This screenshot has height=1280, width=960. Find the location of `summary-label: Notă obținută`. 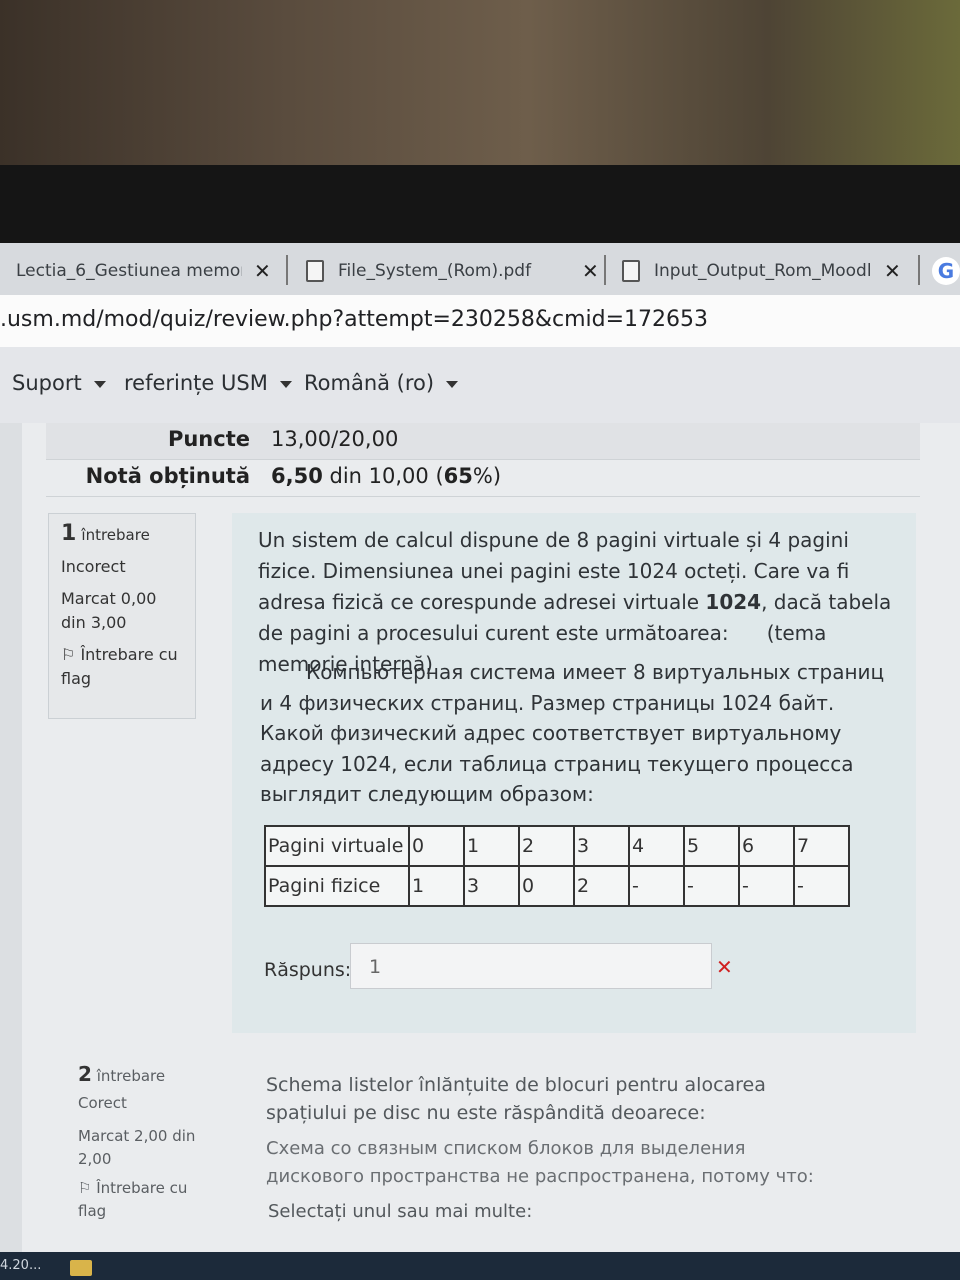

summary-label: Notă obținută is located at coordinates (167, 476).